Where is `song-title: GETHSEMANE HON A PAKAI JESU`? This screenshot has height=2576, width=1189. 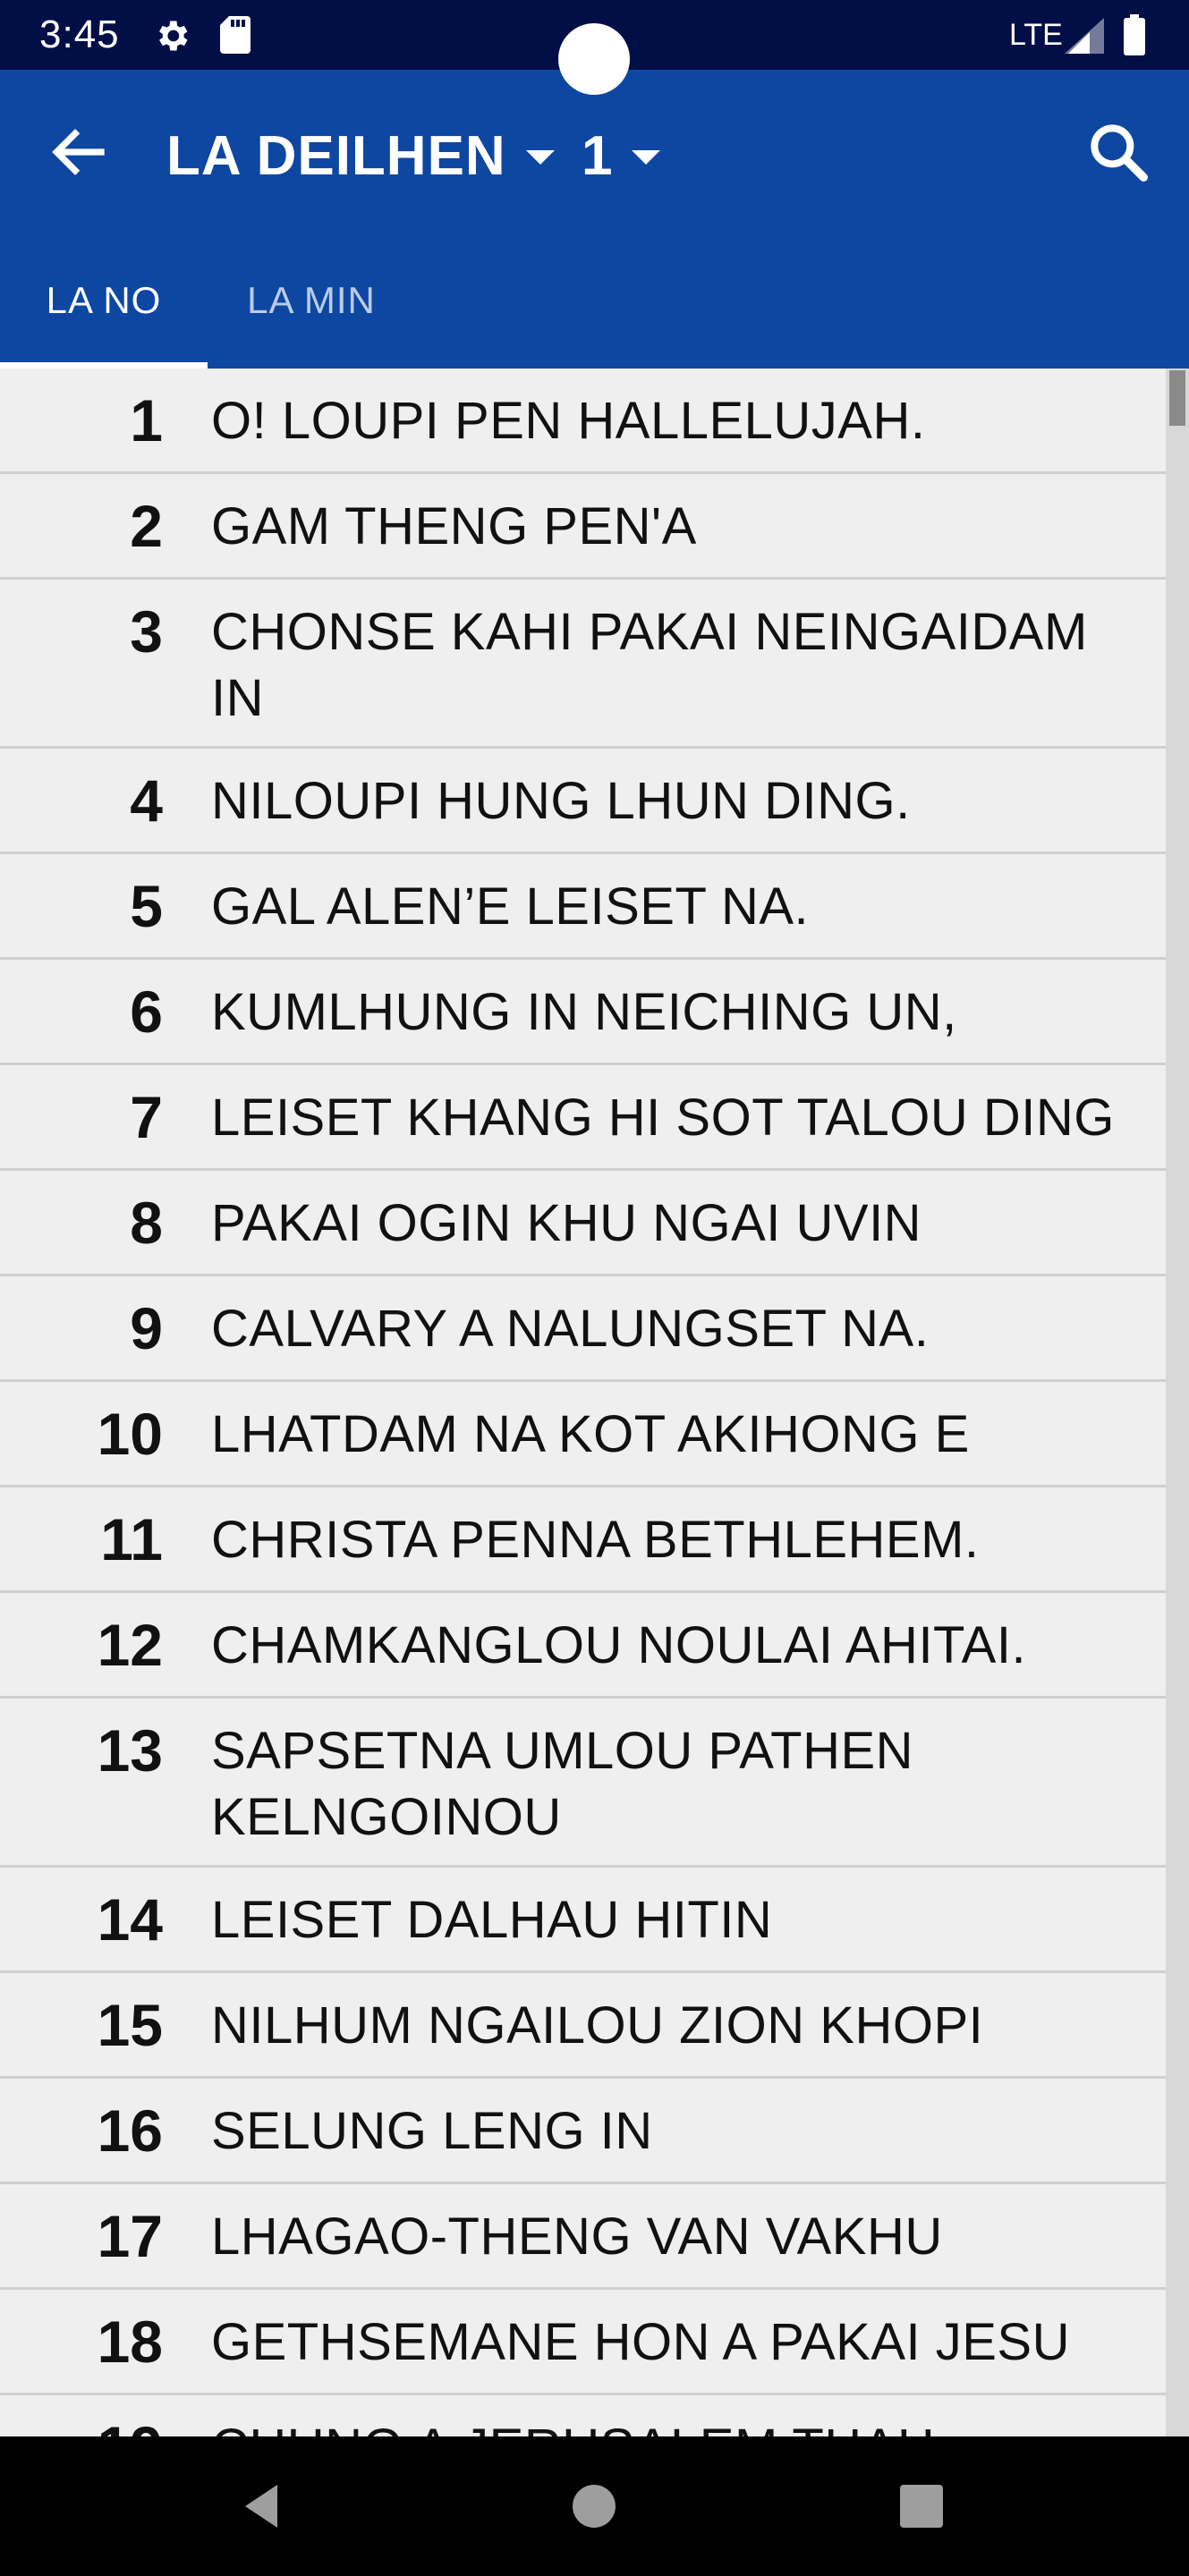
song-title: GETHSEMANE HON A PAKAI JESU is located at coordinates (640, 2342).